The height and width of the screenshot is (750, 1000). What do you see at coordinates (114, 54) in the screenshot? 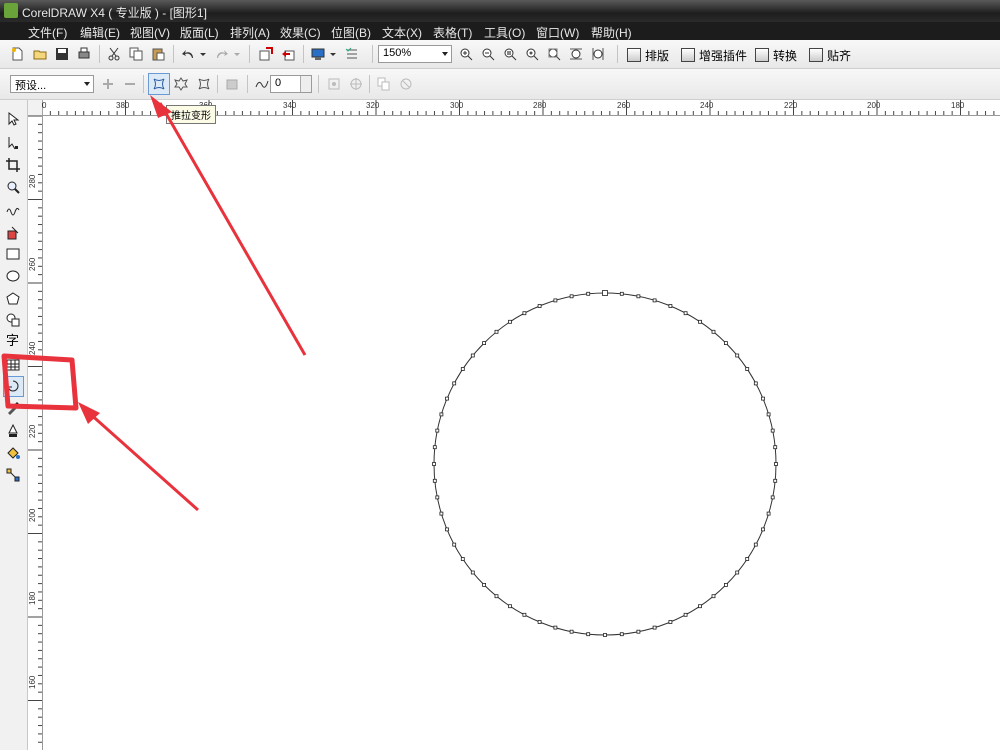
I see `cut-icon` at bounding box center [114, 54].